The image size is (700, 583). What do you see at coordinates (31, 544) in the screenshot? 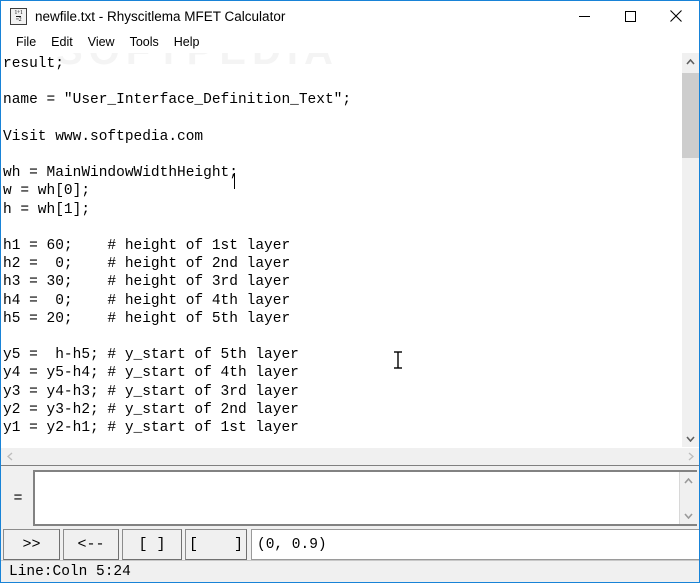
I see `run-button: >>` at bounding box center [31, 544].